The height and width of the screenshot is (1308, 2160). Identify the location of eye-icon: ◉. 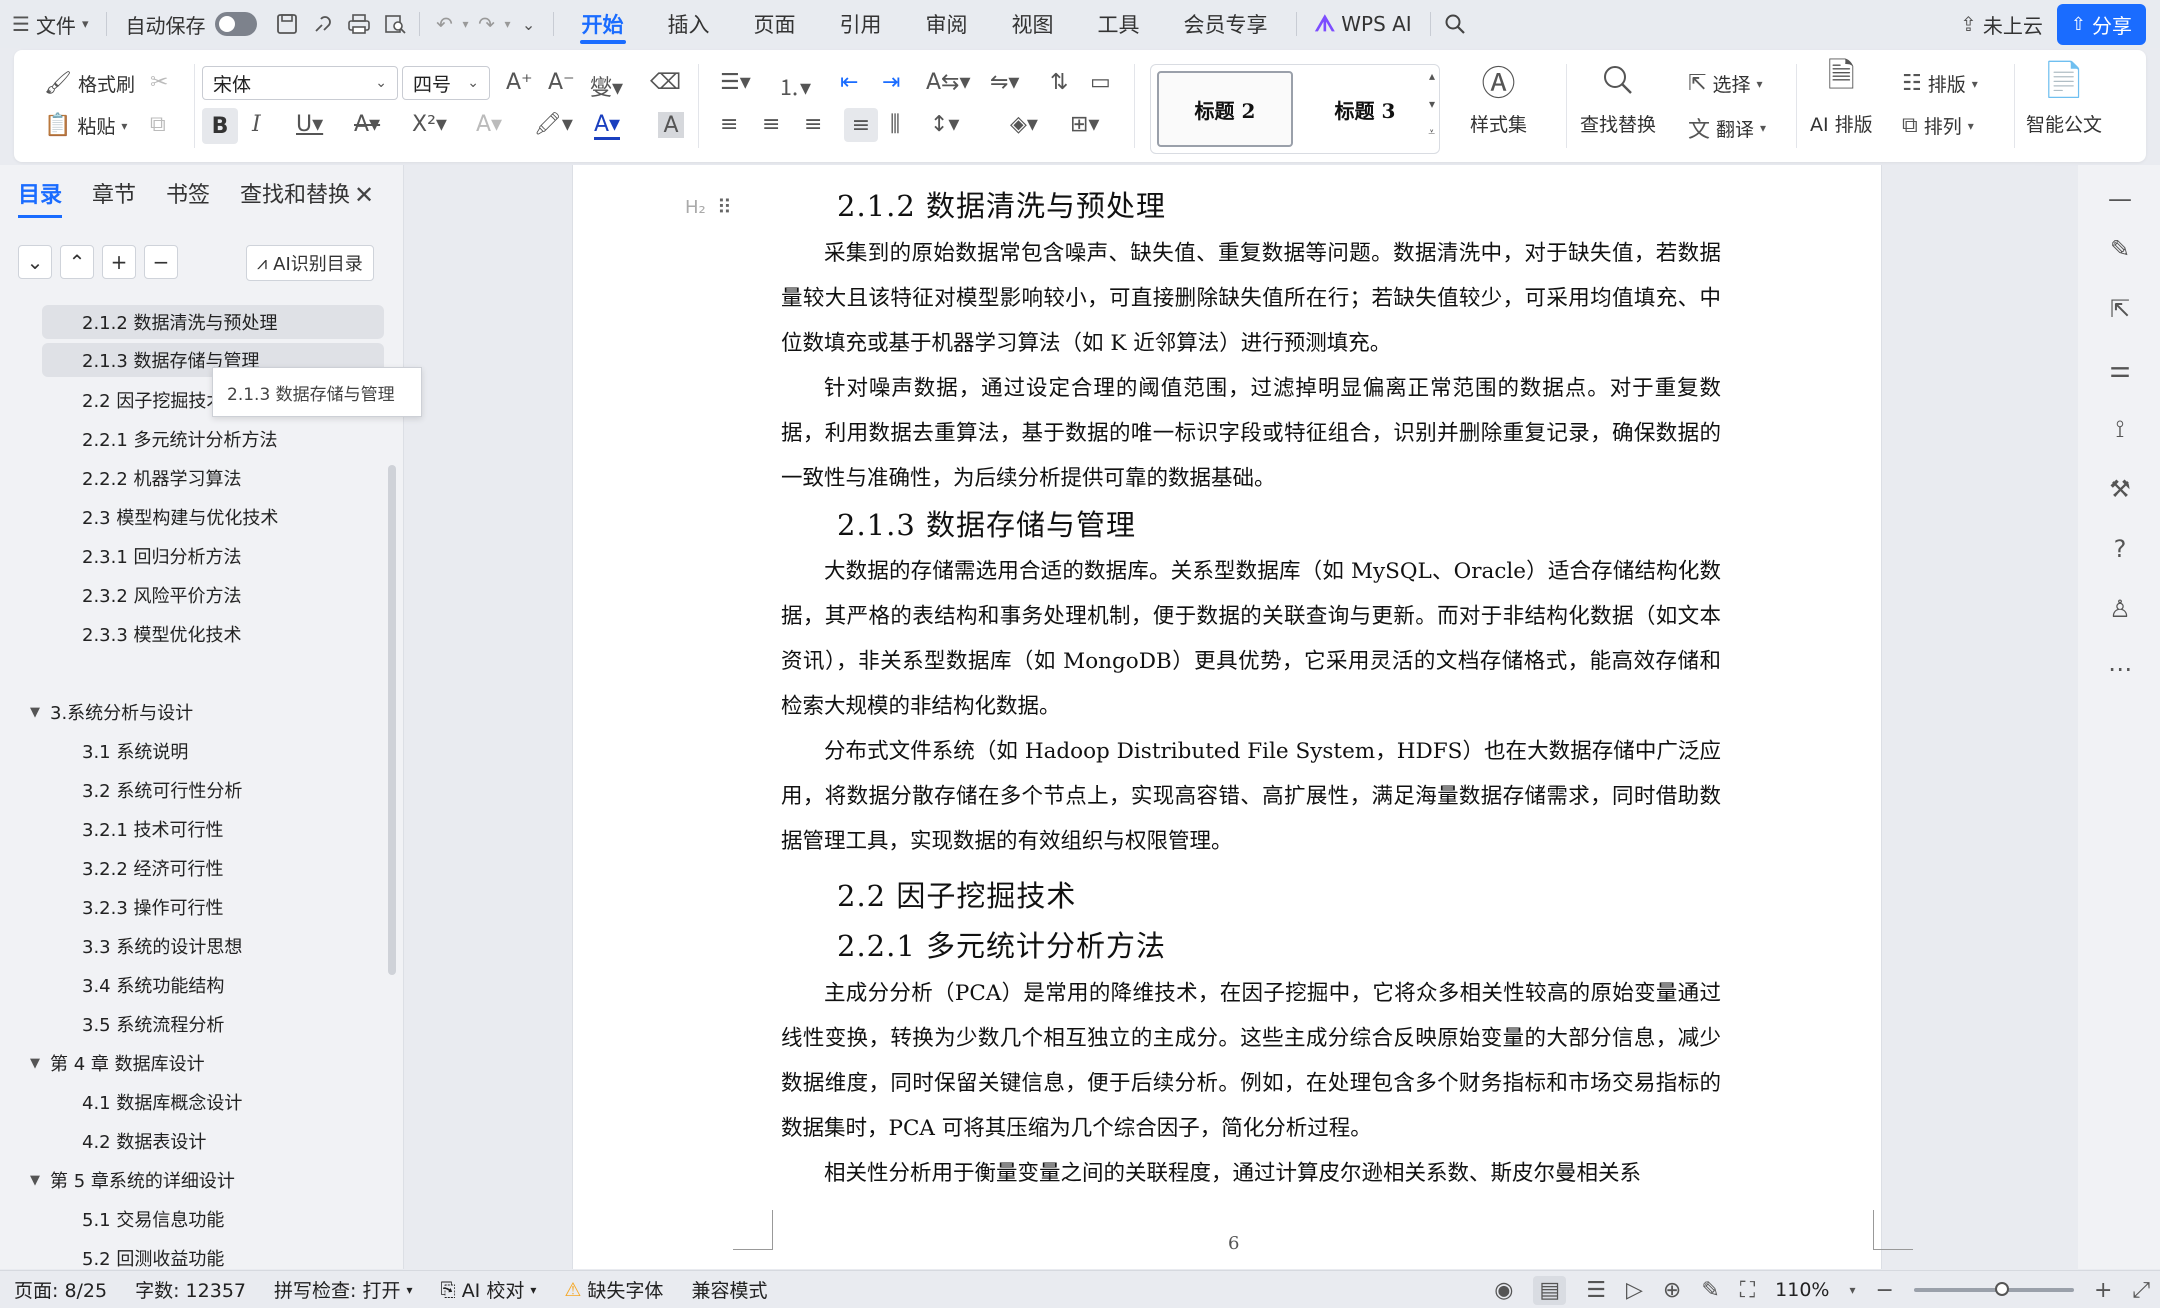
(1503, 1290).